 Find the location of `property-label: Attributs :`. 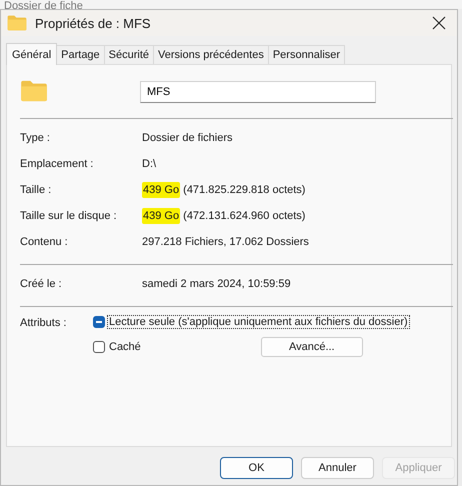

property-label: Attributs : is located at coordinates (44, 323).